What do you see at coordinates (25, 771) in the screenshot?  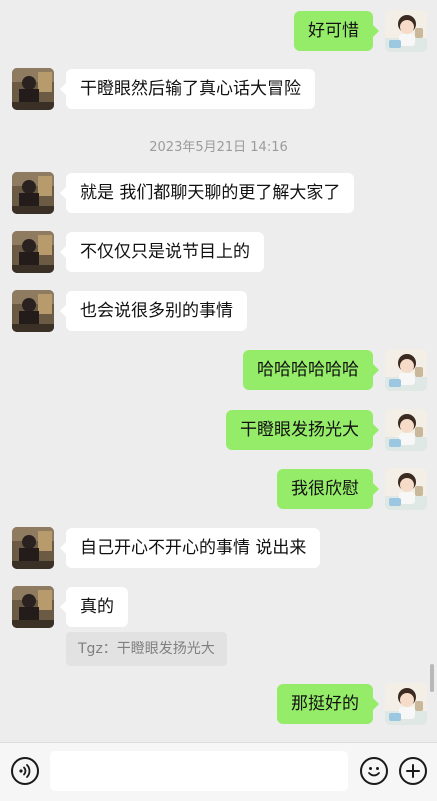 I see `voice-button` at bounding box center [25, 771].